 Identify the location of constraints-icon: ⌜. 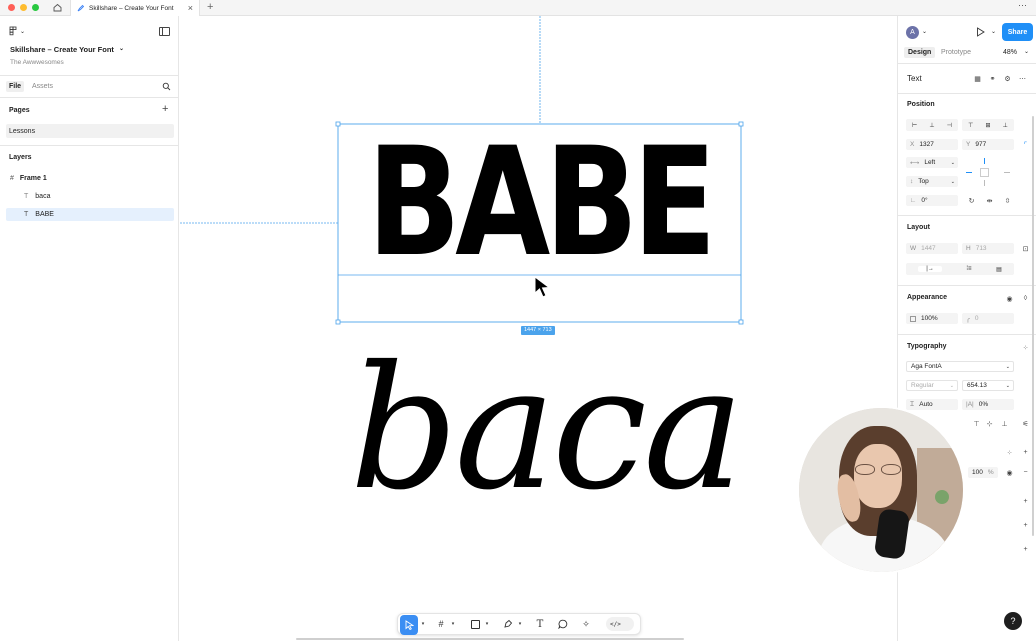
(1025, 144).